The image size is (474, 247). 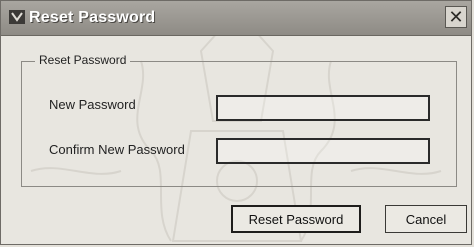 I want to click on new-password-field, so click(x=323, y=108).